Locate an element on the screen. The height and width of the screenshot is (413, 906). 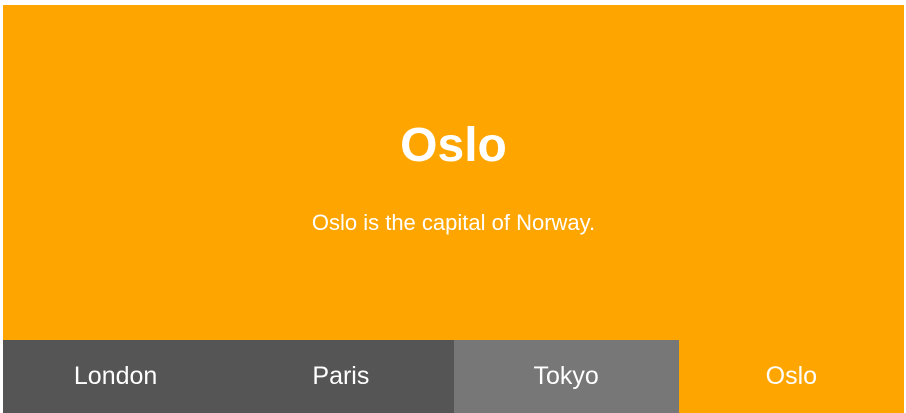
tab-london: London is located at coordinates (116, 376).